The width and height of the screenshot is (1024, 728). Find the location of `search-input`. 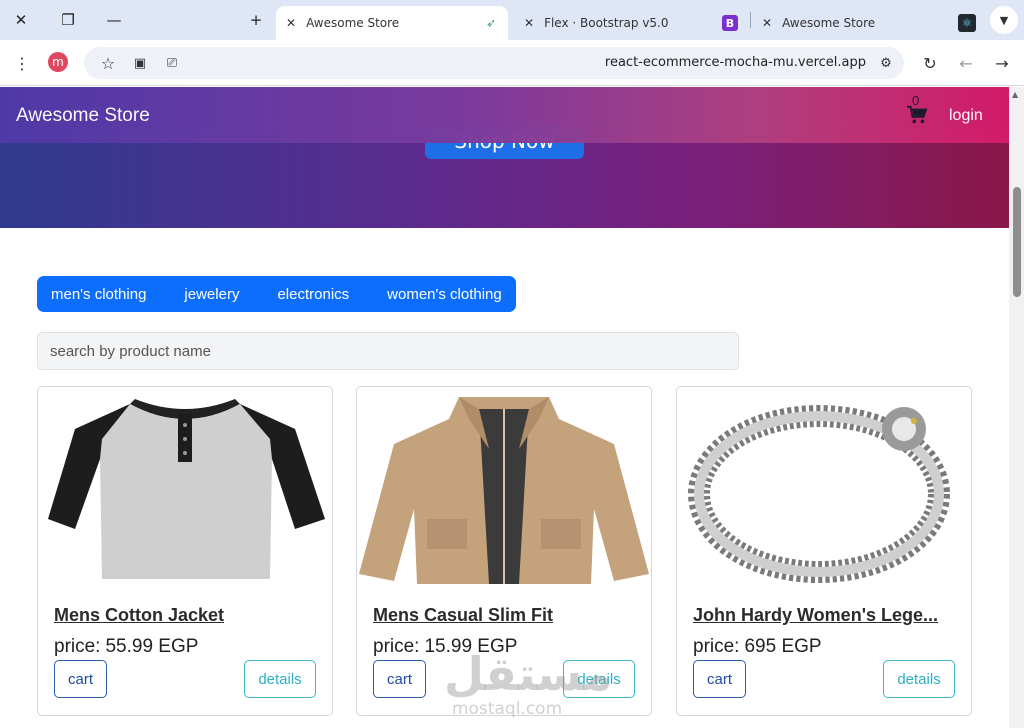

search-input is located at coordinates (388, 351).